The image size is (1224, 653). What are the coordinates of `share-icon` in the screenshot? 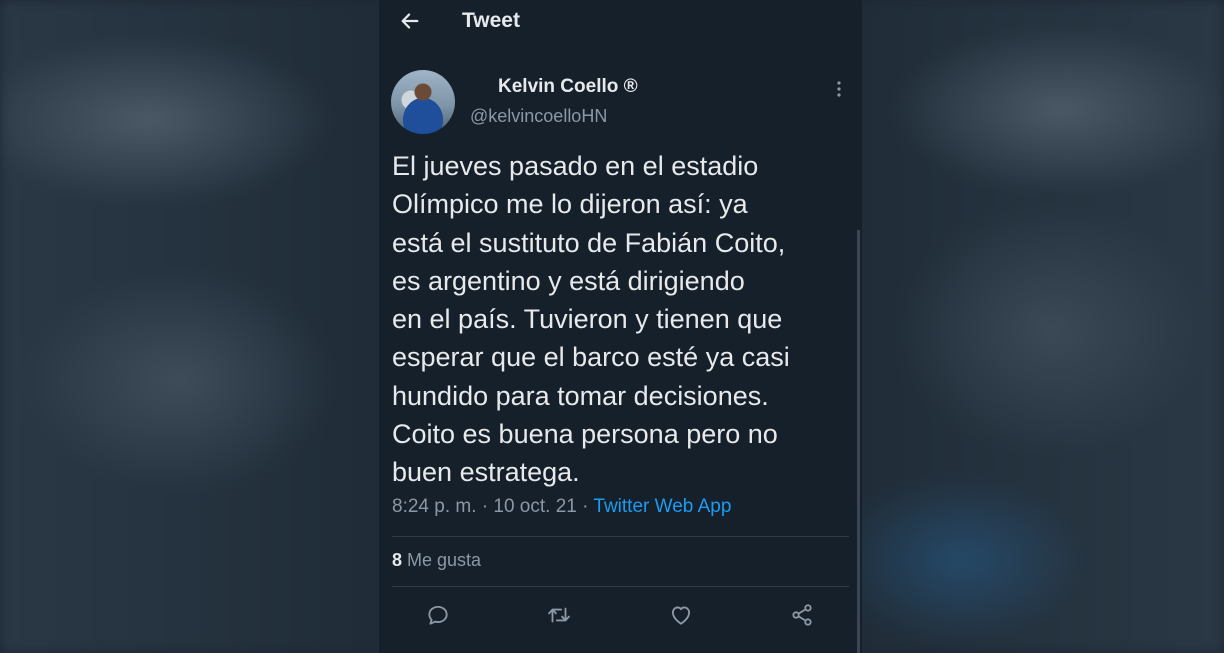 It's located at (802, 615).